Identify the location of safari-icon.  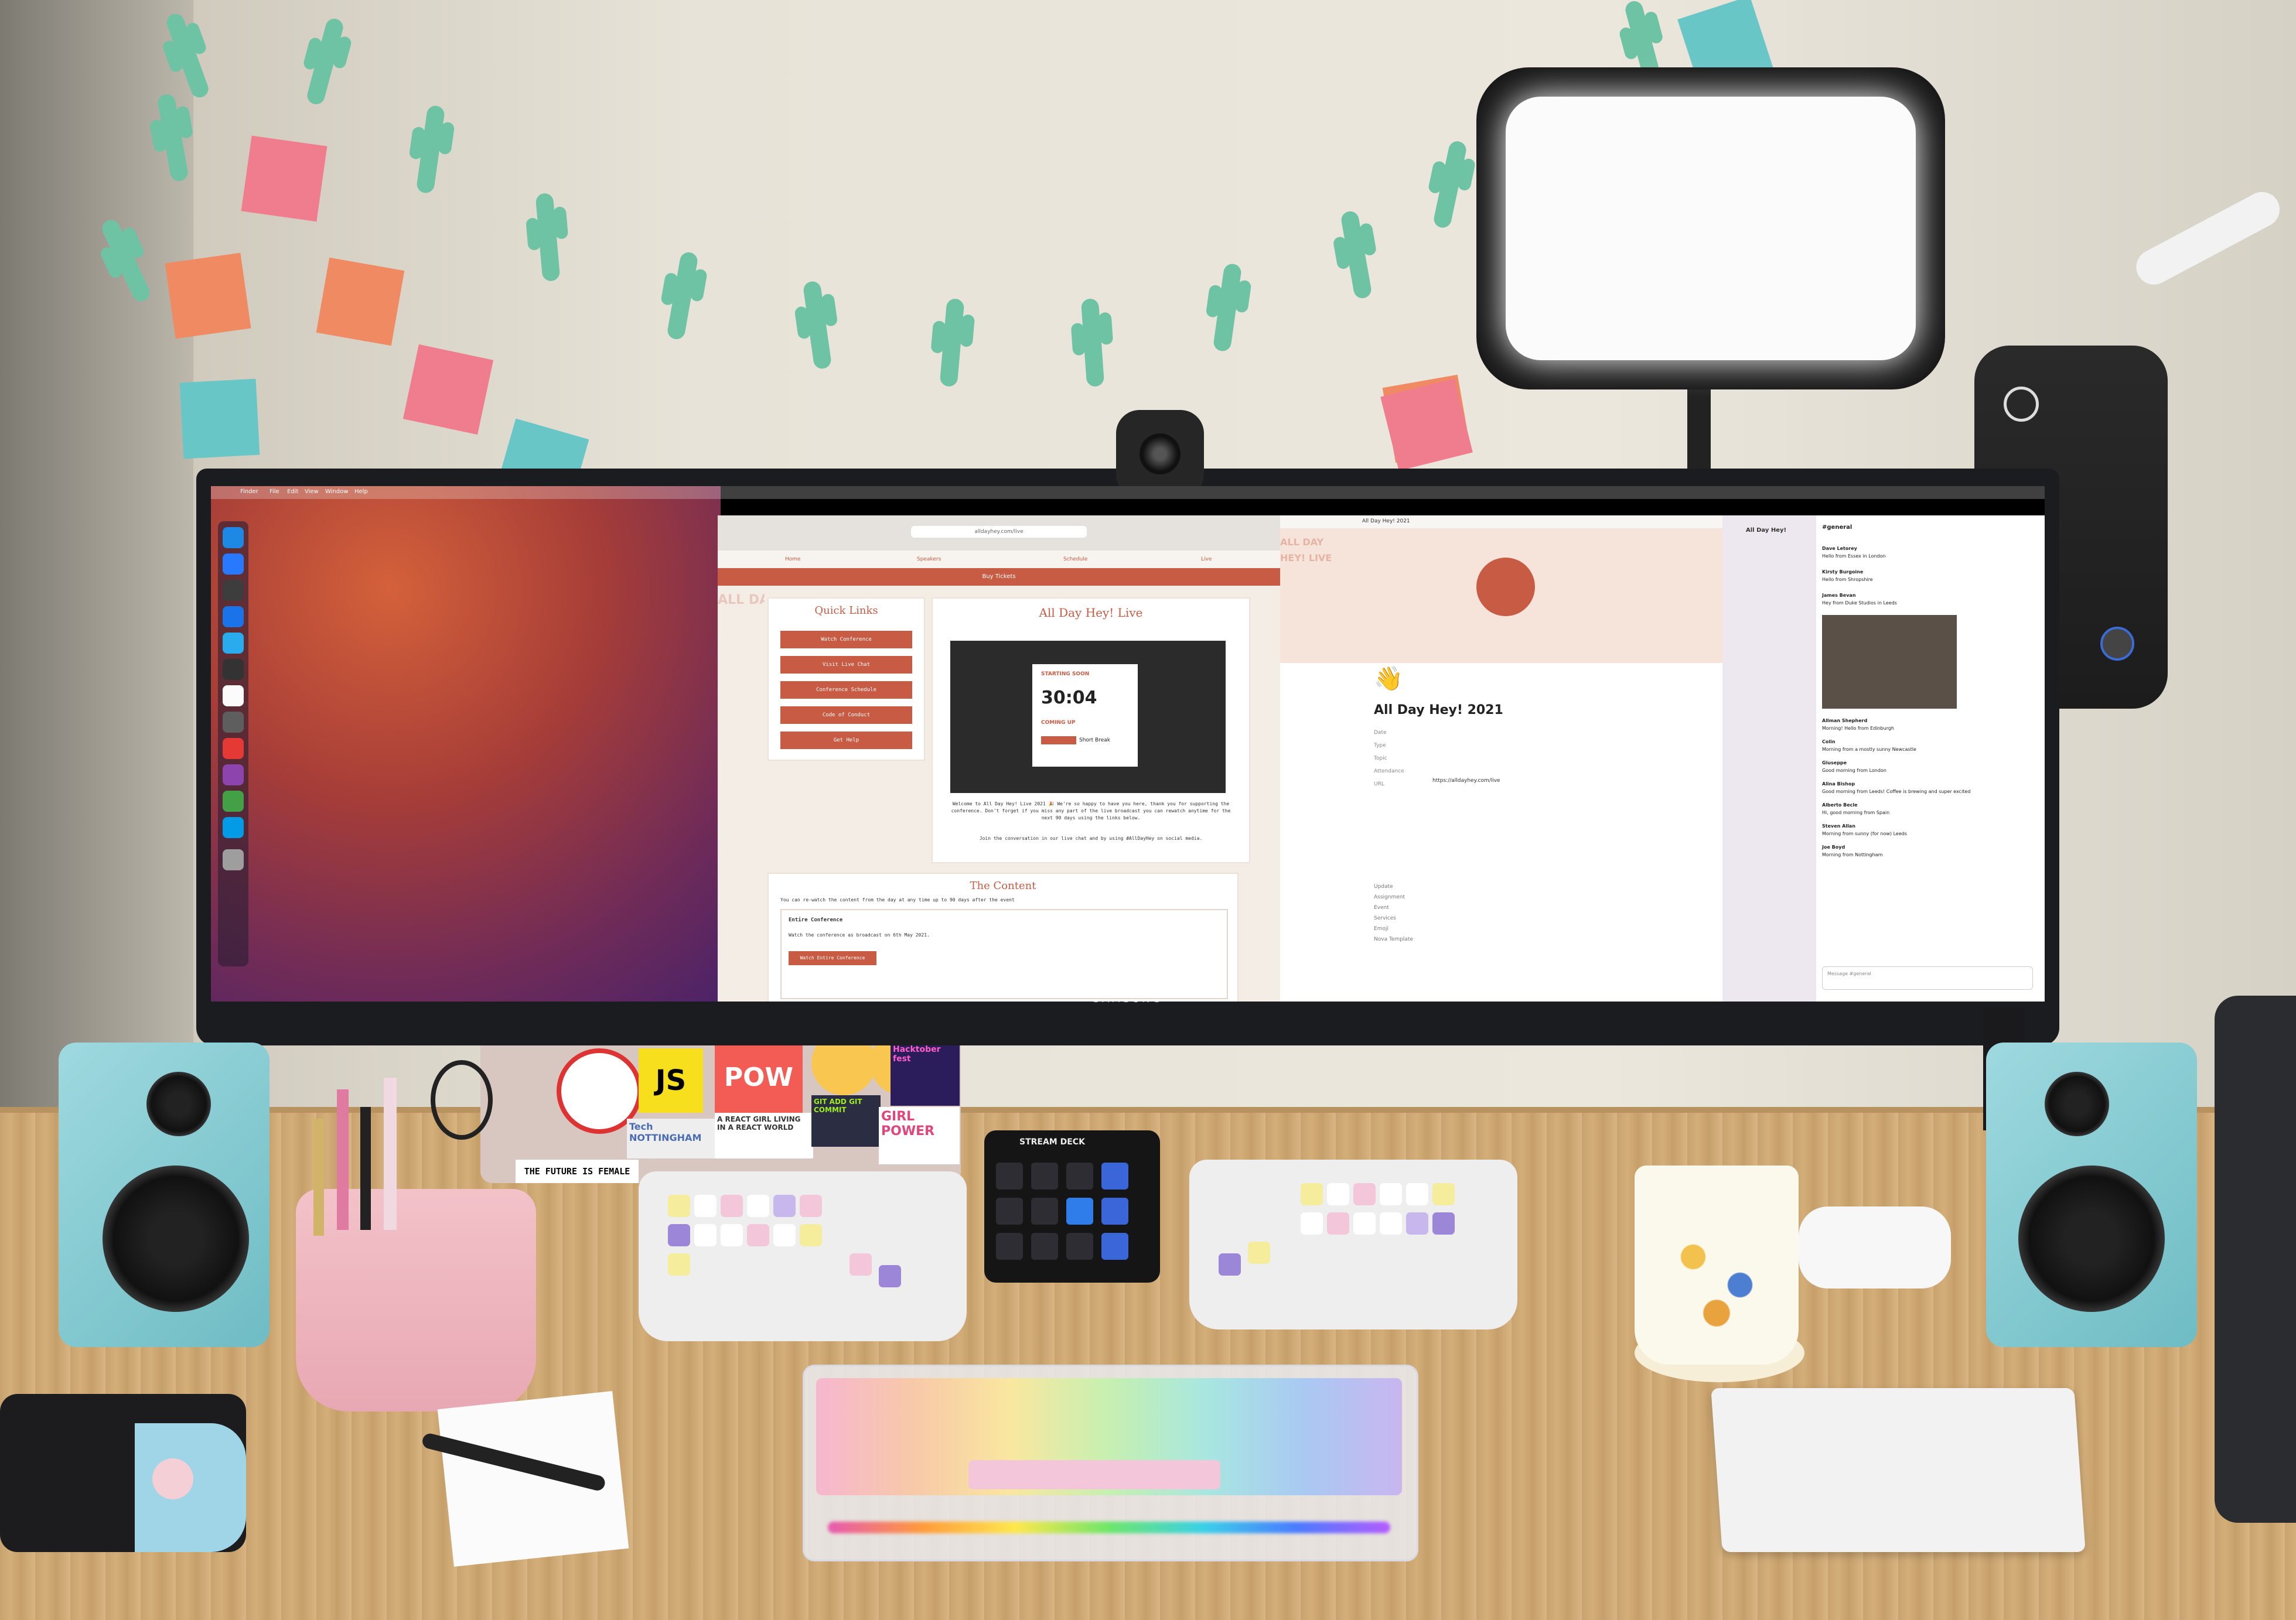
(234, 617).